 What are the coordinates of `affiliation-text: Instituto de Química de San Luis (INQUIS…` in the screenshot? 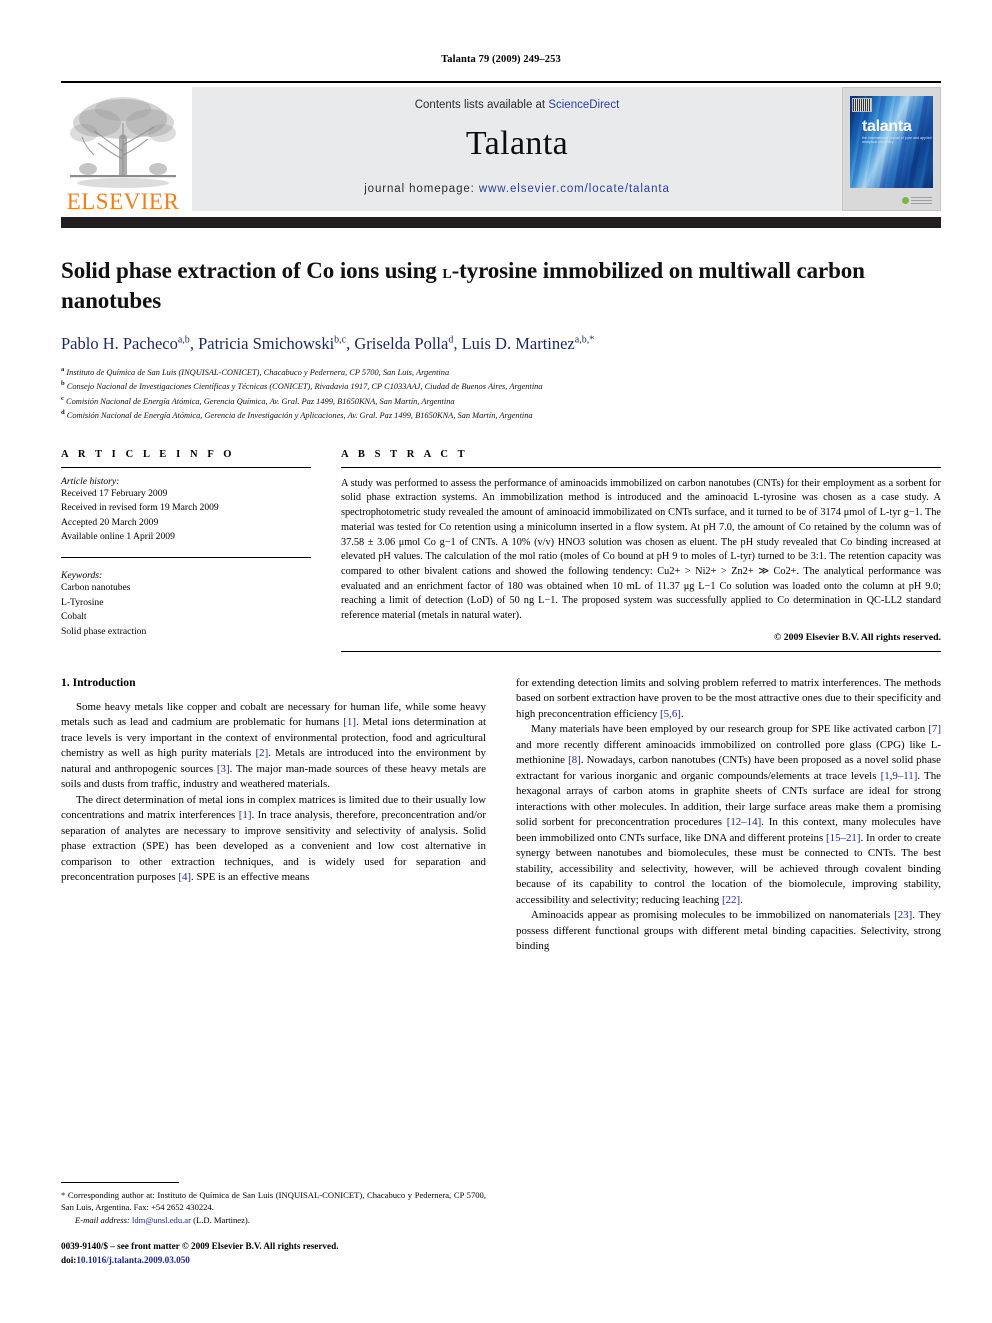 It's located at (258, 372).